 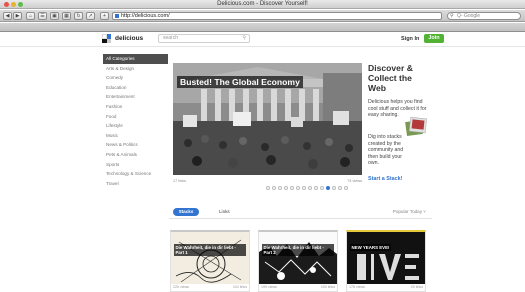 I want to click on category-item: Sports, so click(x=135, y=165).